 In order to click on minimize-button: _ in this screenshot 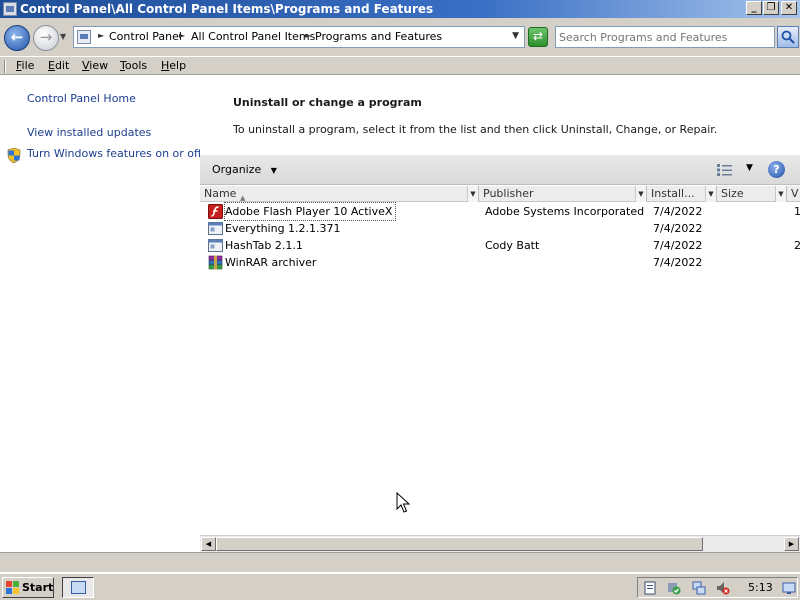, I will do `click(754, 8)`.